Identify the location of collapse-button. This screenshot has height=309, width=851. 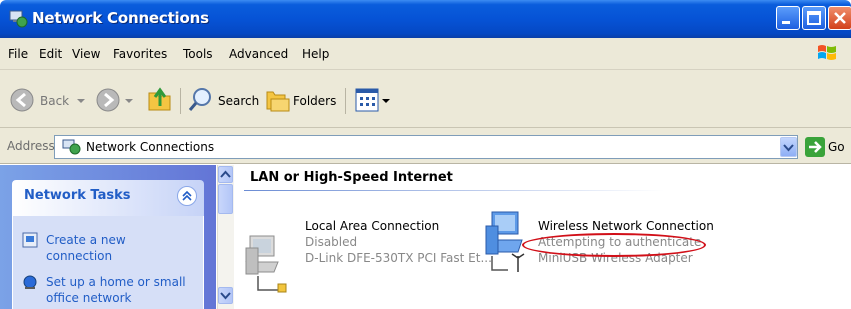
(187, 196).